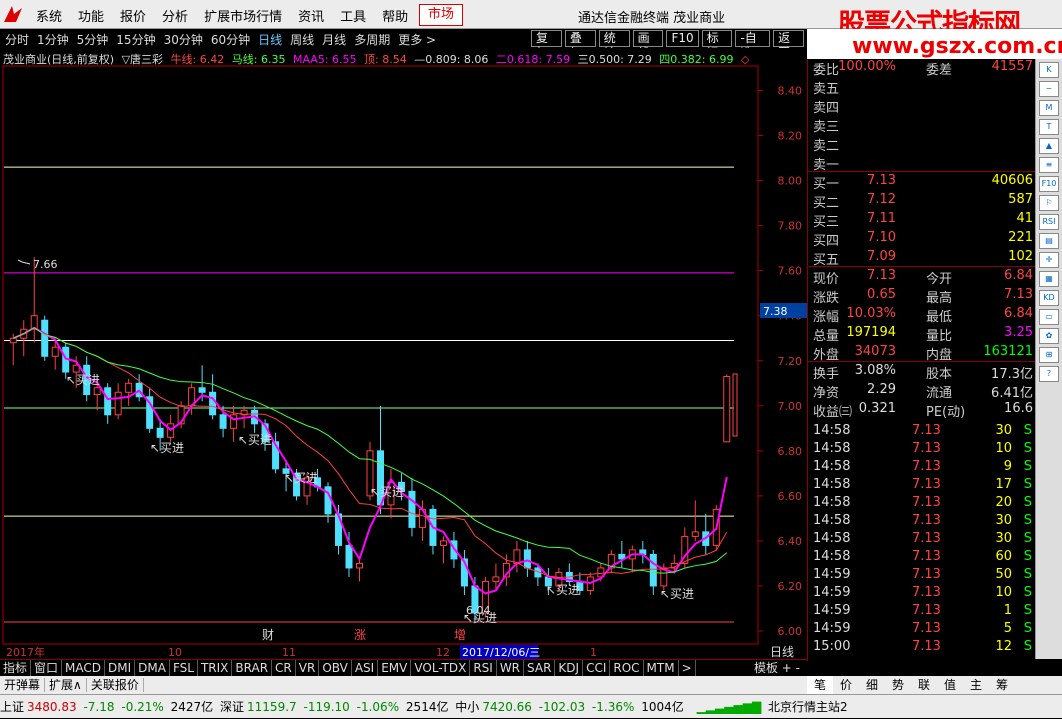  Describe the element at coordinates (1049, 260) in the screenshot. I see `sidebar-tool-icon-10: ✛` at that location.